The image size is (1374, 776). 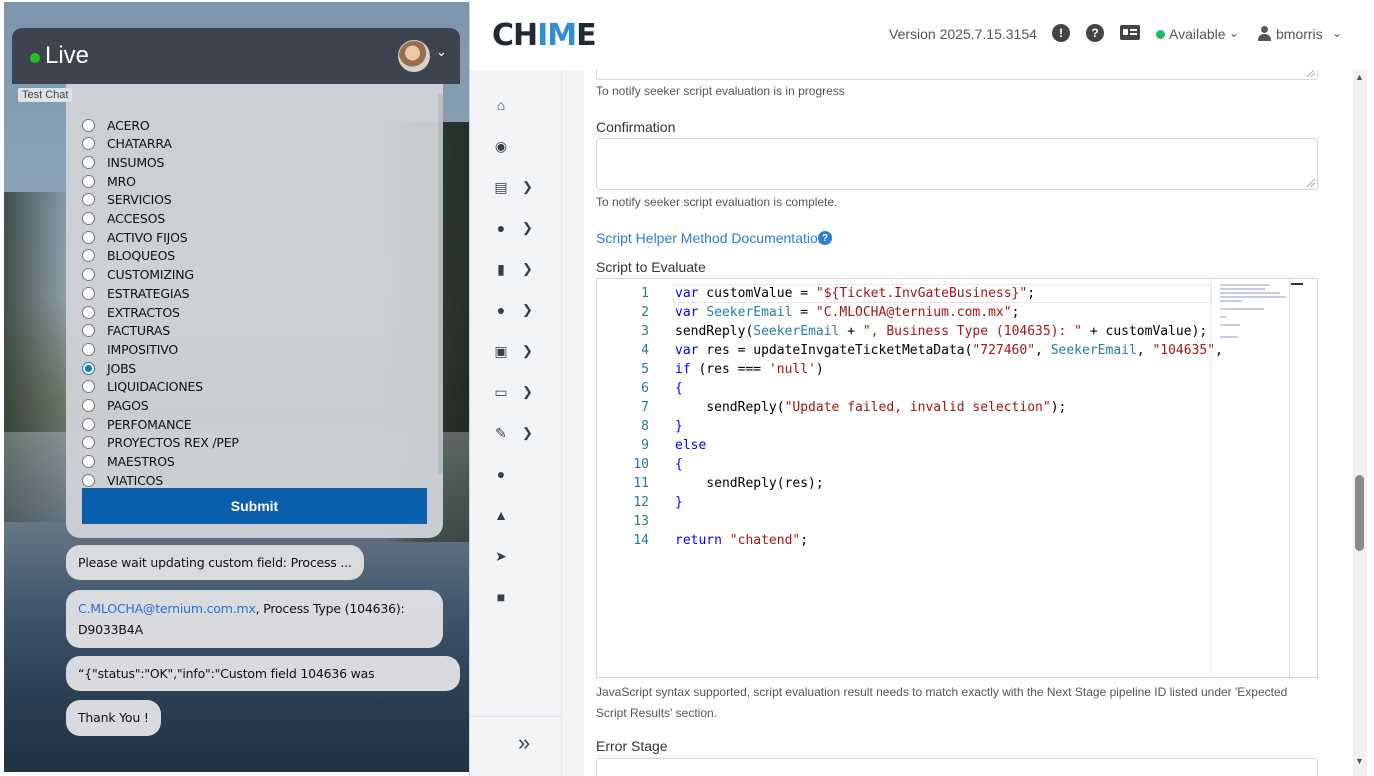 I want to click on option-row: ESTRATEGIAS, so click(x=136, y=293).